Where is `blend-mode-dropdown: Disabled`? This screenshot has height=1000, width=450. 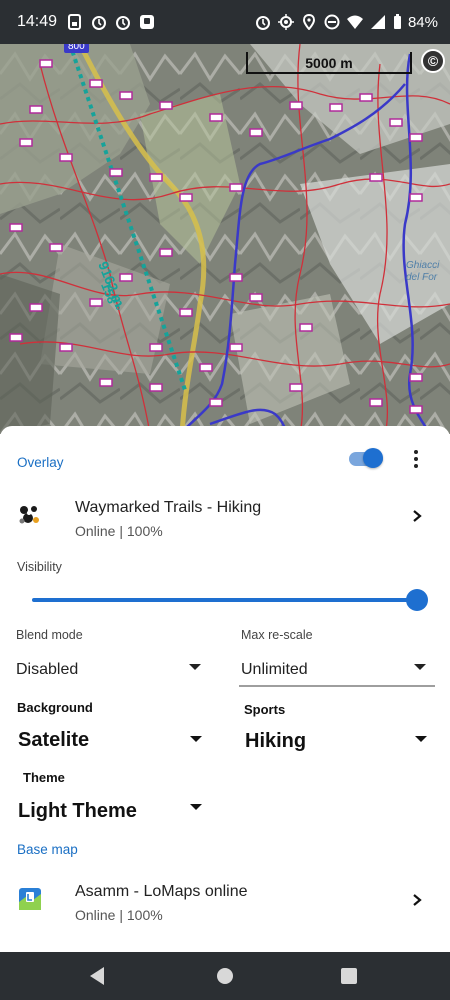
blend-mode-dropdown: Disabled is located at coordinates (47, 670).